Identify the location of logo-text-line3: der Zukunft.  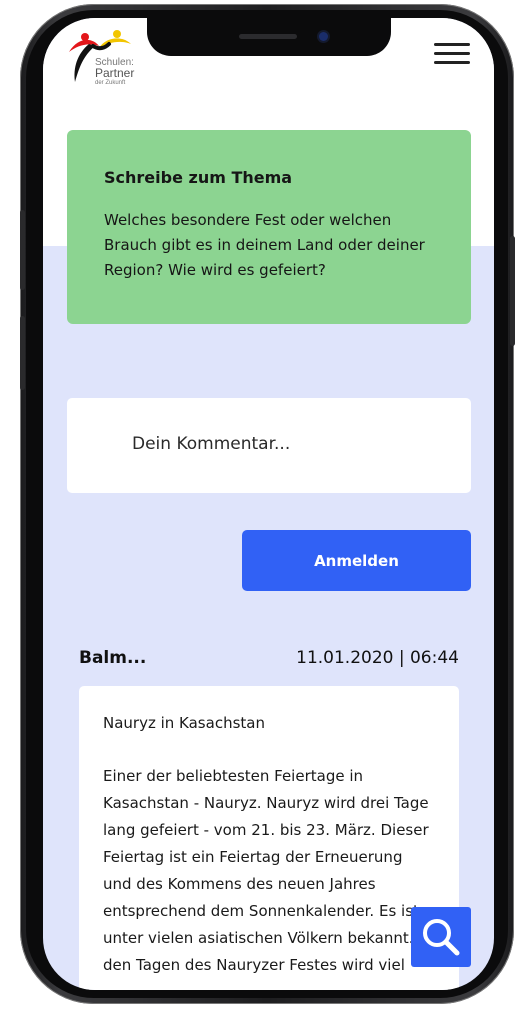
(110, 83).